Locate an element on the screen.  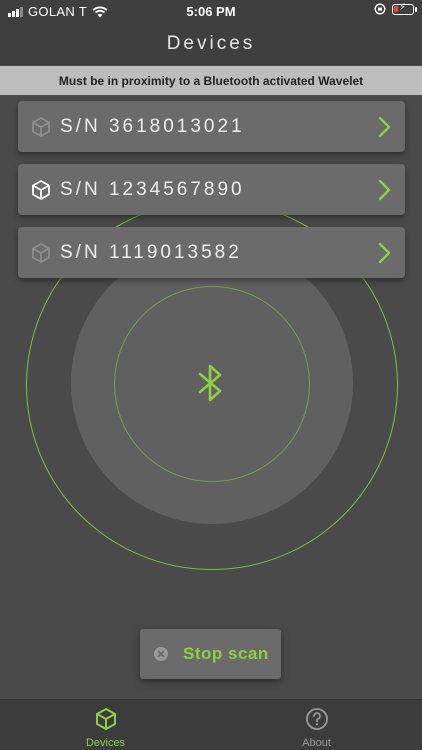
status-right: ⚡ is located at coordinates (395, 8).